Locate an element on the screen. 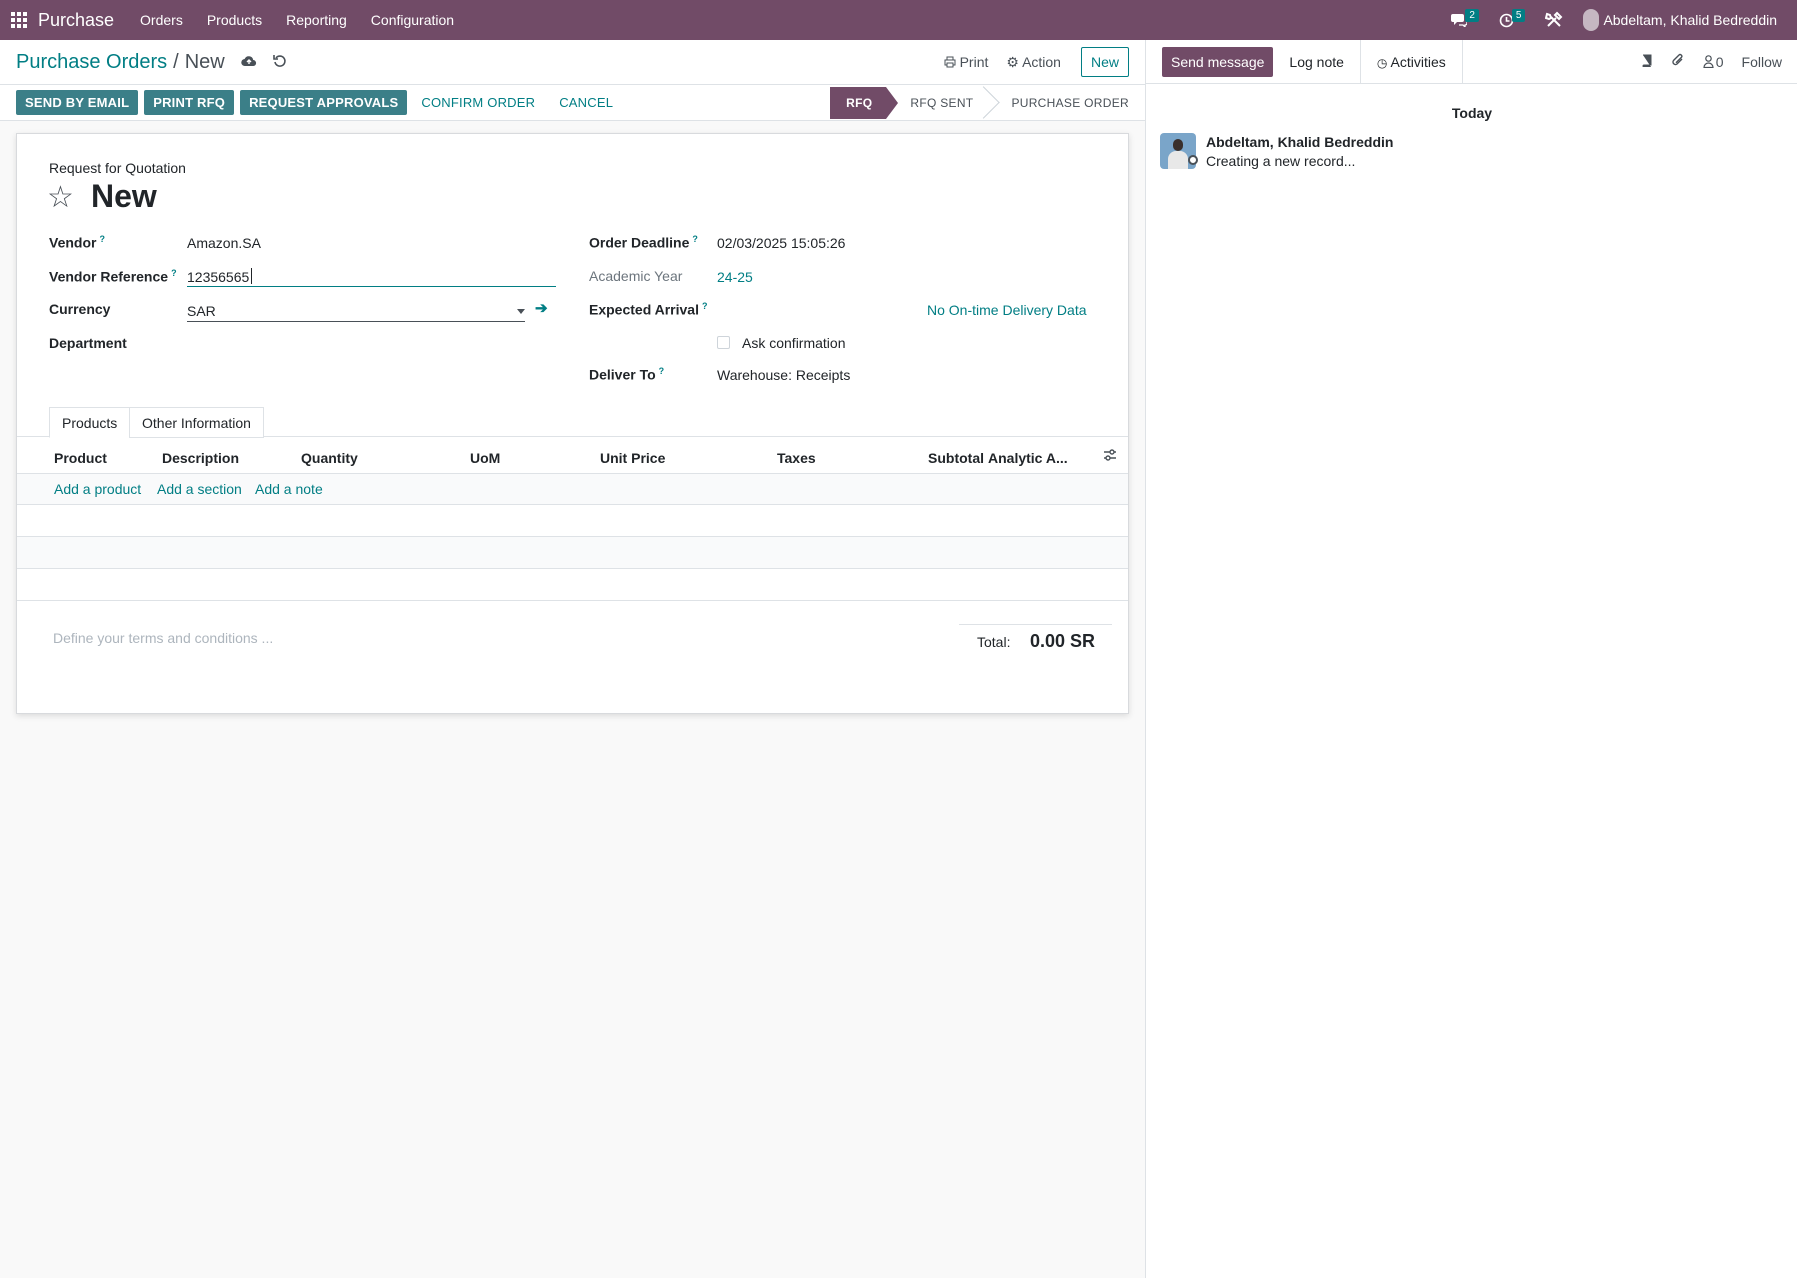 Image resolution: width=1797 pixels, height=1278 pixels. new-record-button: New is located at coordinates (1104, 62).